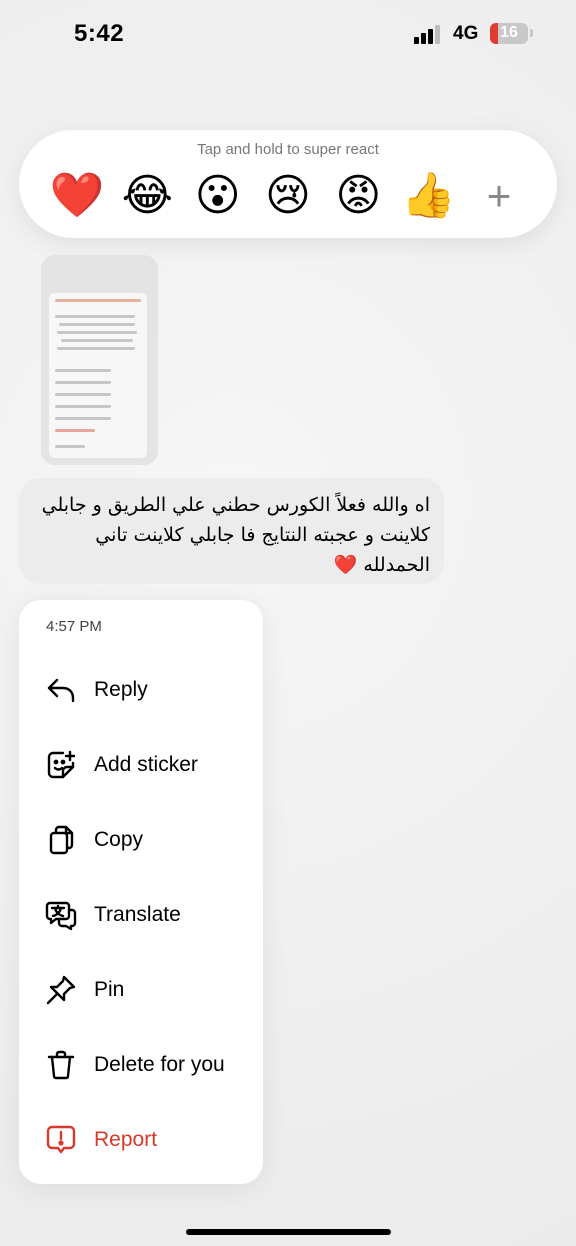  Describe the element at coordinates (61, 840) in the screenshot. I see `copy-icon` at that location.